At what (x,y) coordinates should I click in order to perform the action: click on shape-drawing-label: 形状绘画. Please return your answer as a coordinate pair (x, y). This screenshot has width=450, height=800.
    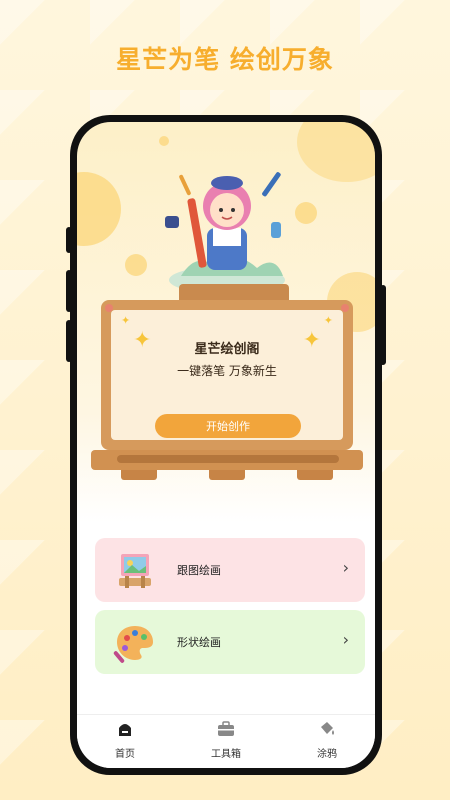
    Looking at the image, I should click on (199, 642).